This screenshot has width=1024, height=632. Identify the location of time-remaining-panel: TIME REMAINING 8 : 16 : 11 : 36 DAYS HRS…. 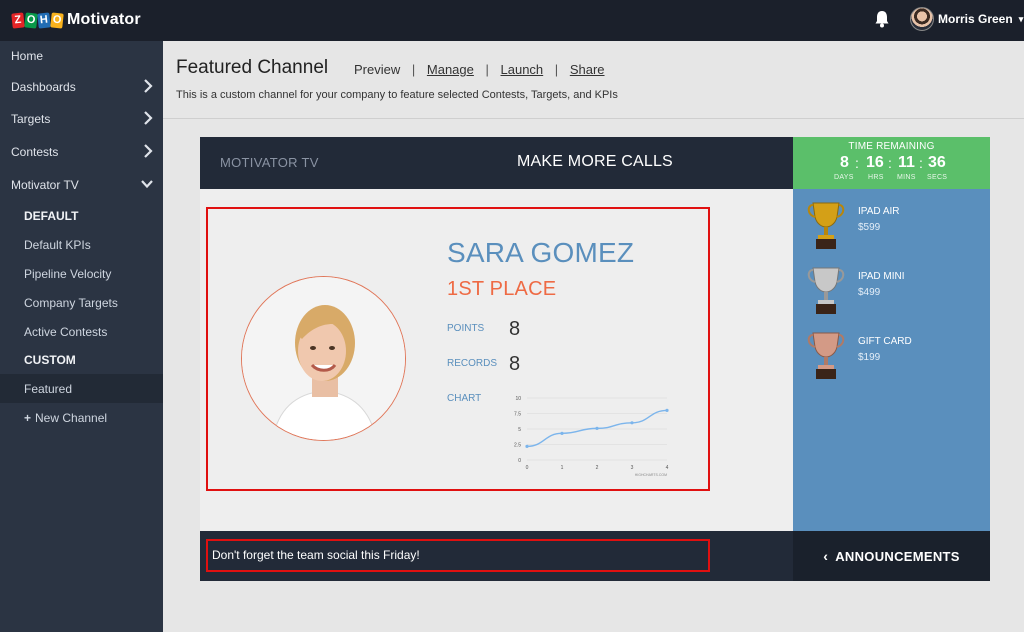
(891, 163).